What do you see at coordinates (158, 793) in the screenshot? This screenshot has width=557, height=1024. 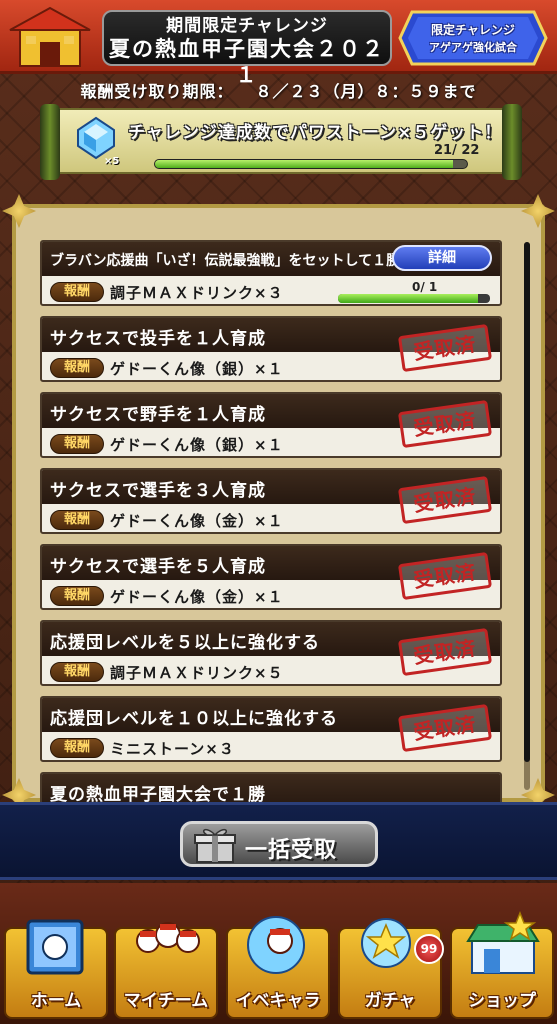 I see `mission-title: 夏の熱血甲子園大会で１勝` at bounding box center [158, 793].